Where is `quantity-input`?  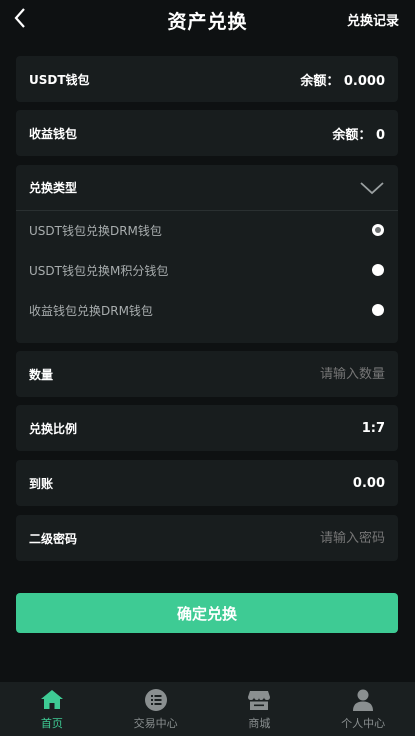 quantity-input is located at coordinates (305, 374).